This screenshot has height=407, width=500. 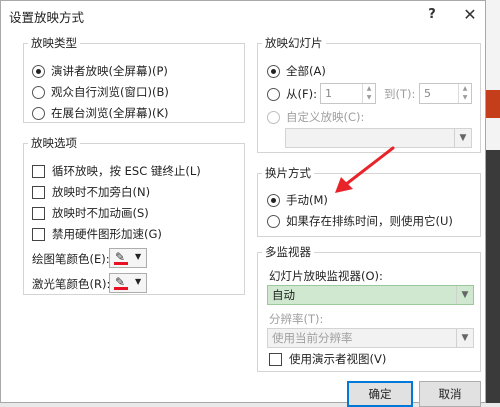 What do you see at coordinates (109, 71) in the screenshot?
I see `radio-presenter-label: 演讲者放映(全屏幕)(P)` at bounding box center [109, 71].